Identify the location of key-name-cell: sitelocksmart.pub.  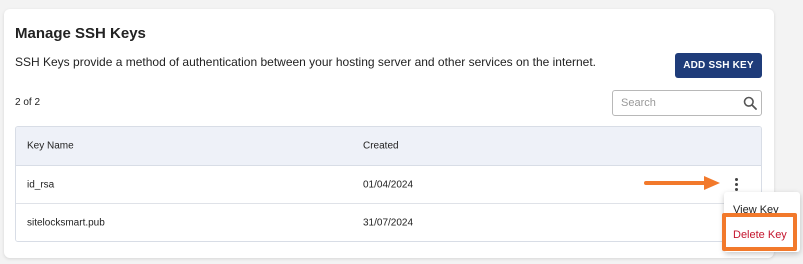
(66, 223).